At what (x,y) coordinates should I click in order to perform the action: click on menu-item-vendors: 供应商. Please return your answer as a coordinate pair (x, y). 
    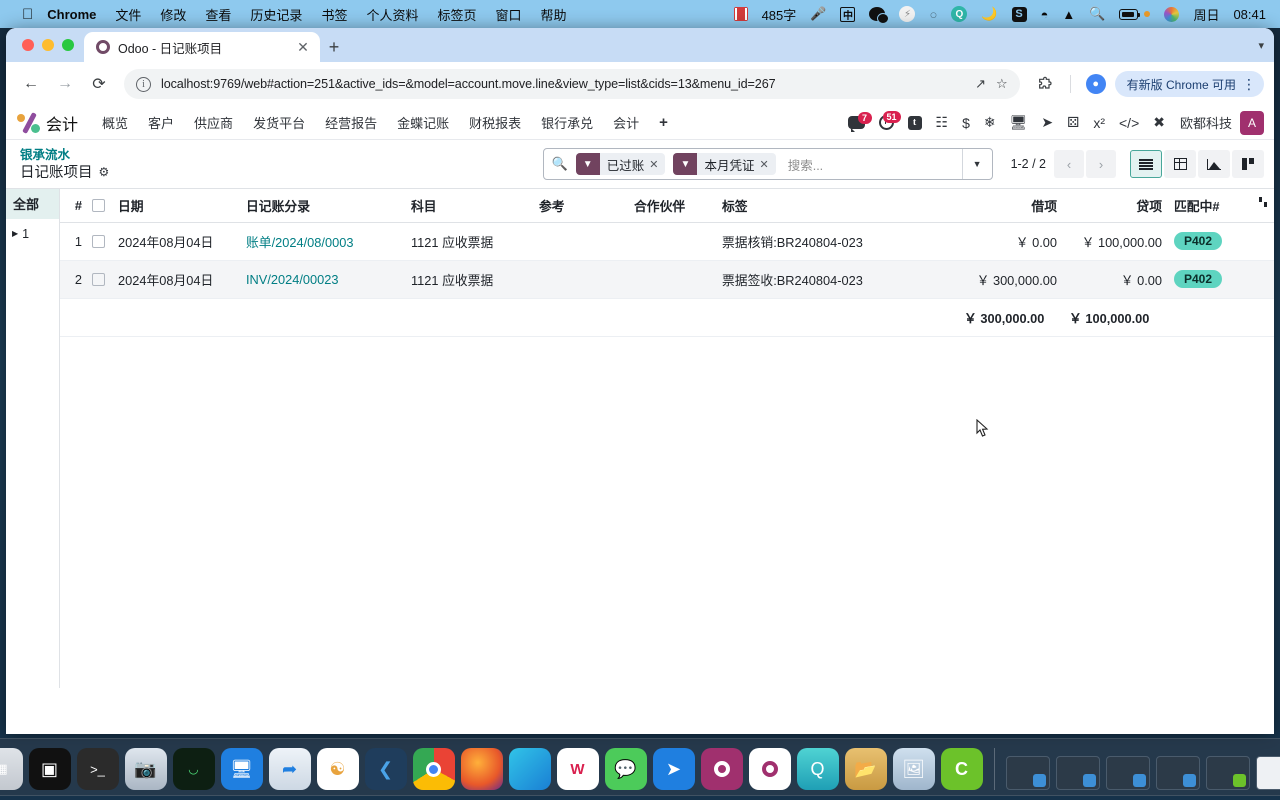
    Looking at the image, I should click on (213, 122).